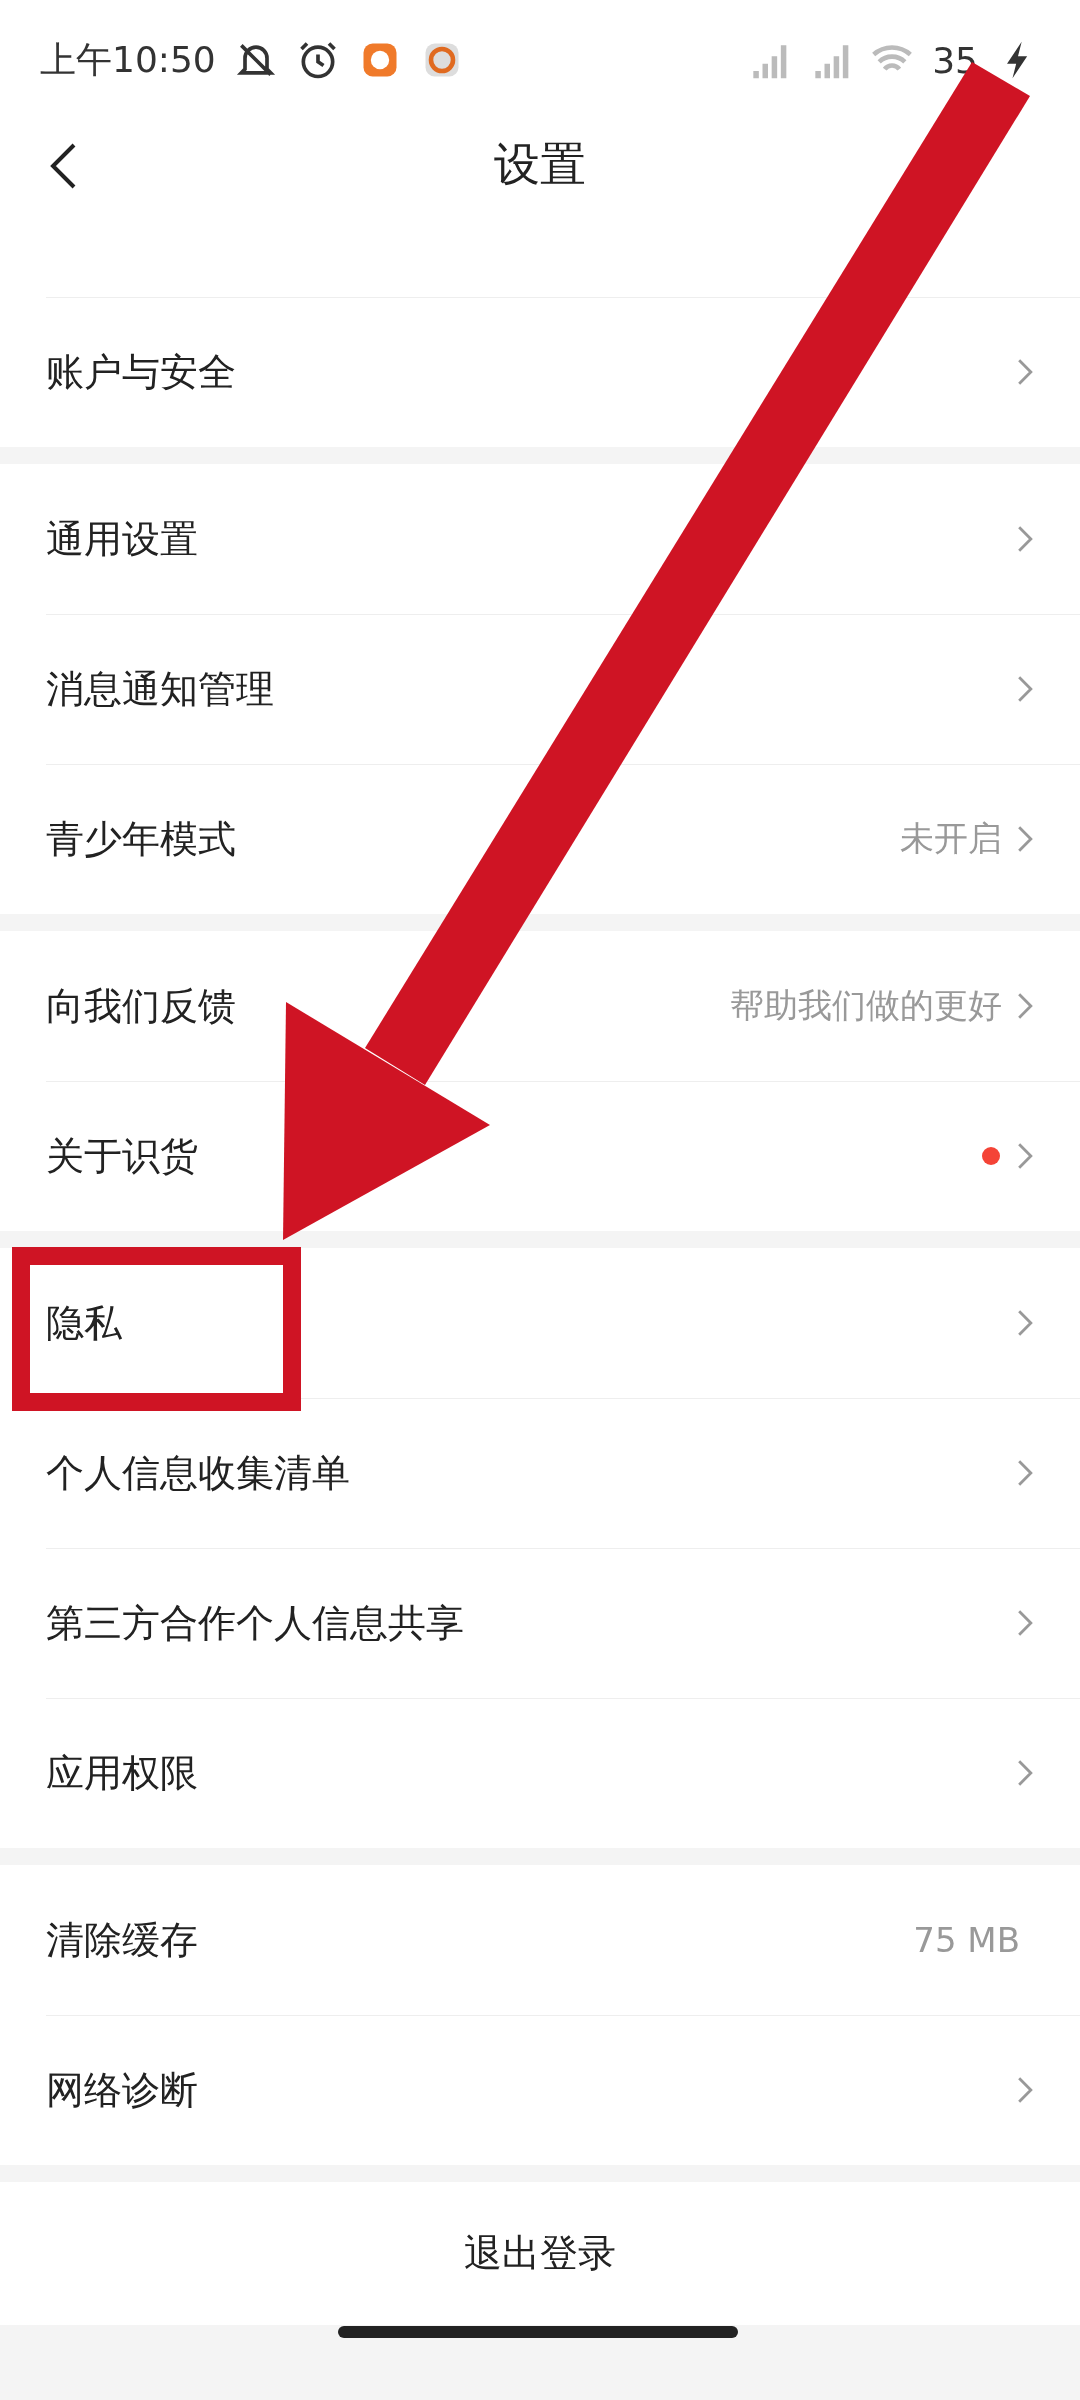 This screenshot has height=2400, width=1080. Describe the element at coordinates (540, 1006) in the screenshot. I see `settings-row: 向我们反馈 帮助我们做的更好` at that location.